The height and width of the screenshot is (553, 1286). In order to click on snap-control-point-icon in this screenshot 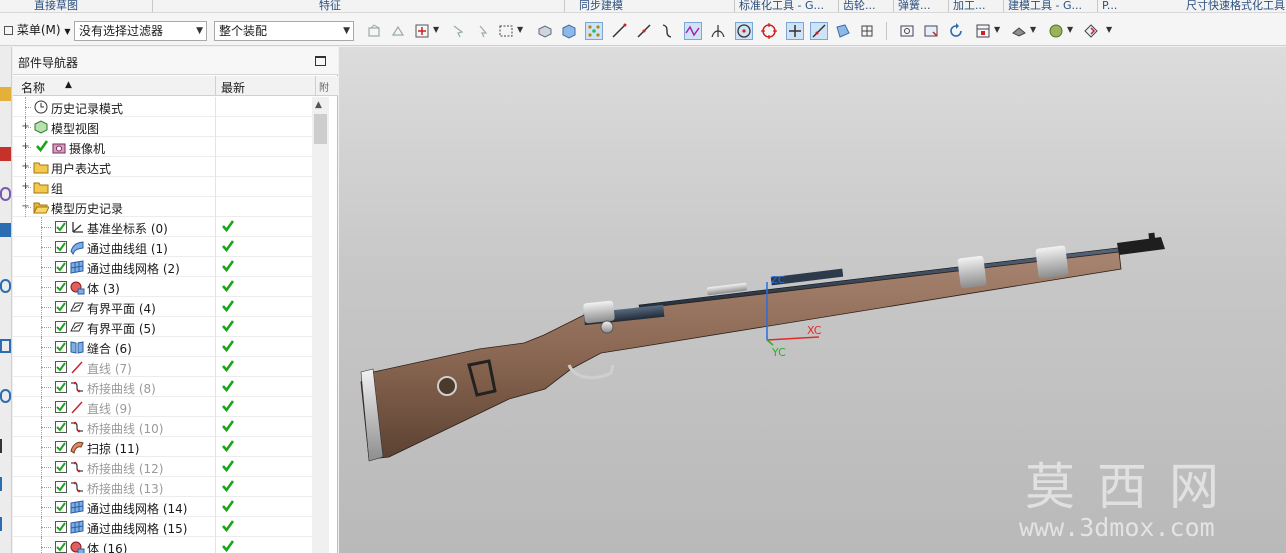, I will do `click(667, 31)`.